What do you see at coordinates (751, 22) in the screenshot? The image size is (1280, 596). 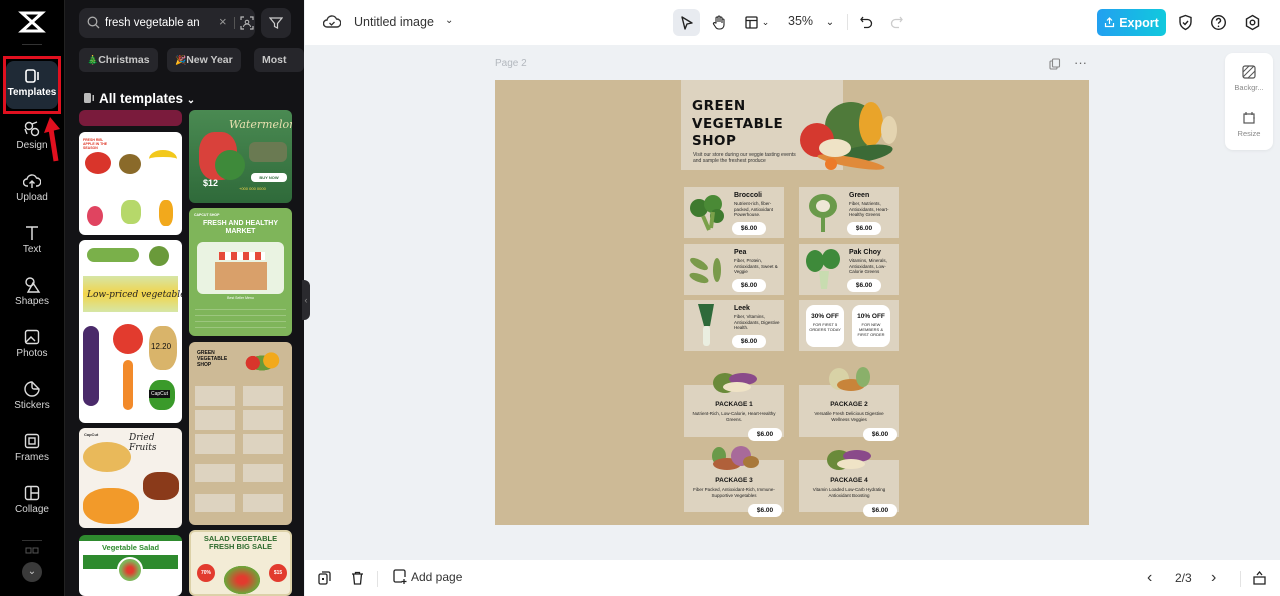 I see `layout-icon` at bounding box center [751, 22].